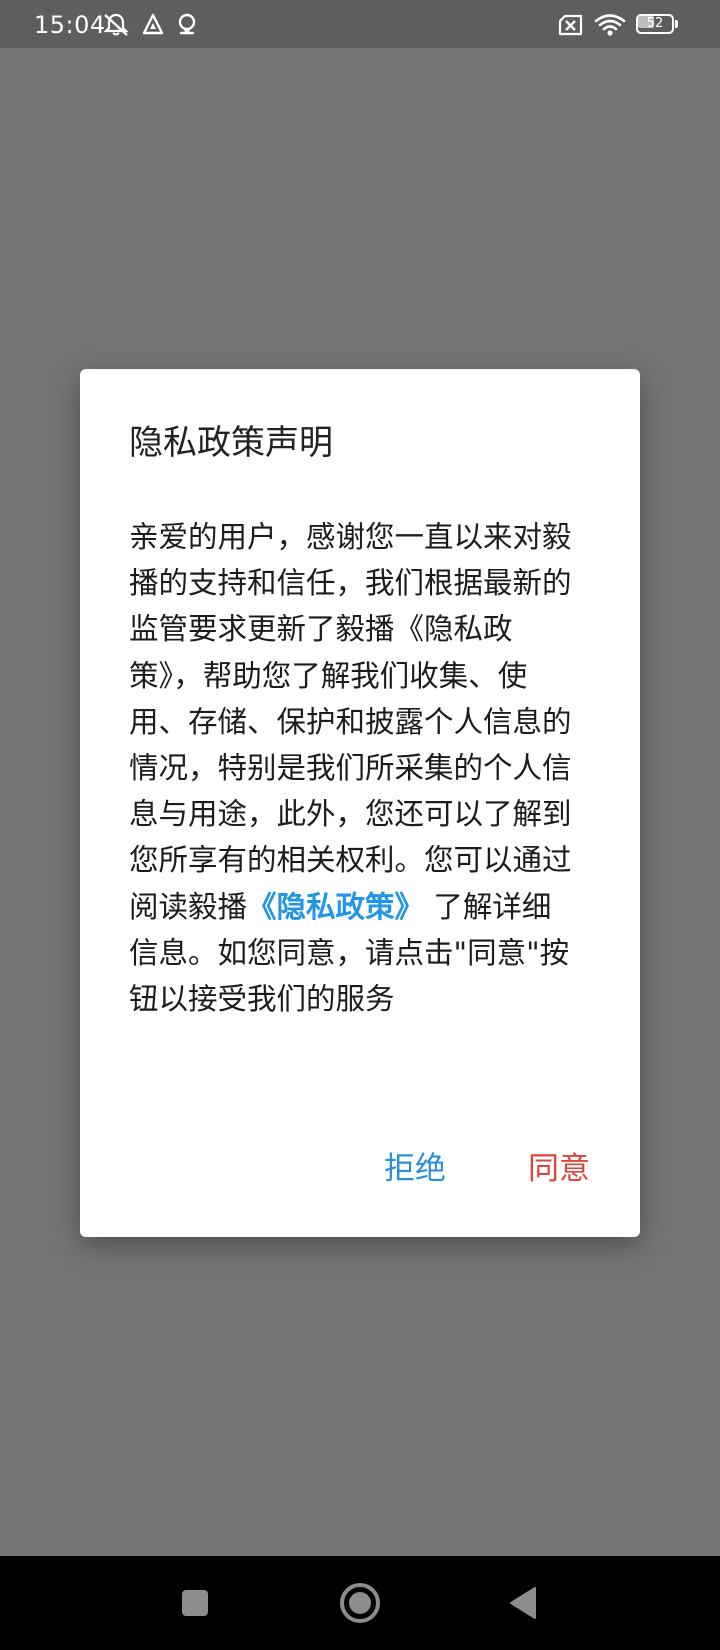 The image size is (720, 1650). What do you see at coordinates (70, 25) in the screenshot?
I see `status-time: 15:04` at bounding box center [70, 25].